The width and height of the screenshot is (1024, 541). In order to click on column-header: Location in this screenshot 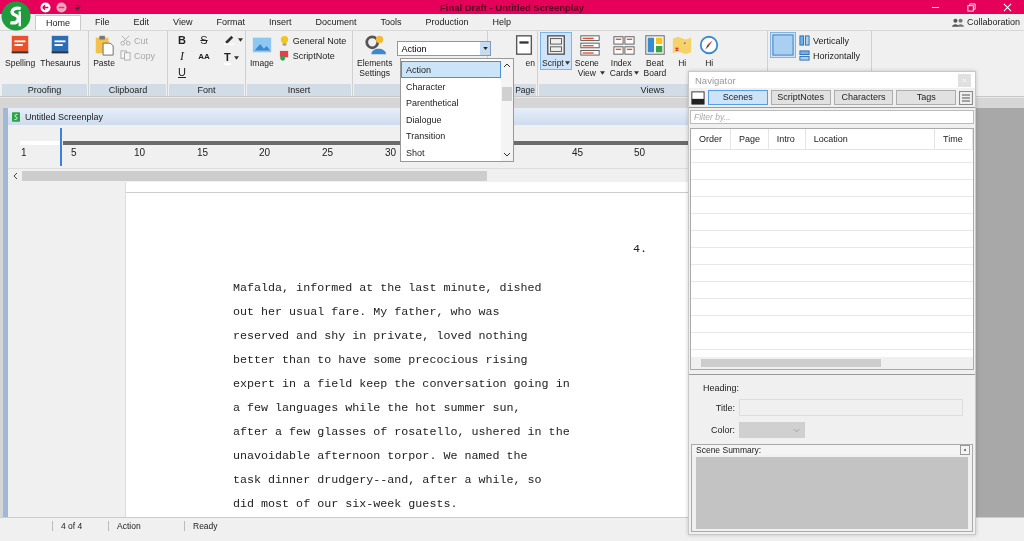, I will do `click(870, 139)`.